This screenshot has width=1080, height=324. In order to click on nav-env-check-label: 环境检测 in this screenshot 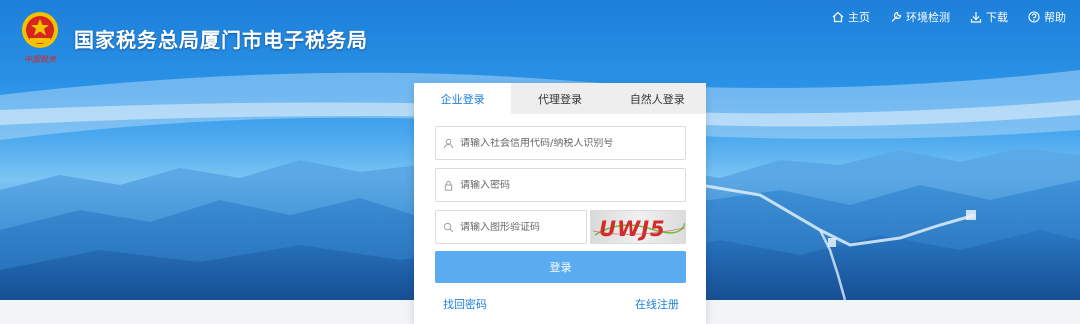, I will do `click(928, 17)`.